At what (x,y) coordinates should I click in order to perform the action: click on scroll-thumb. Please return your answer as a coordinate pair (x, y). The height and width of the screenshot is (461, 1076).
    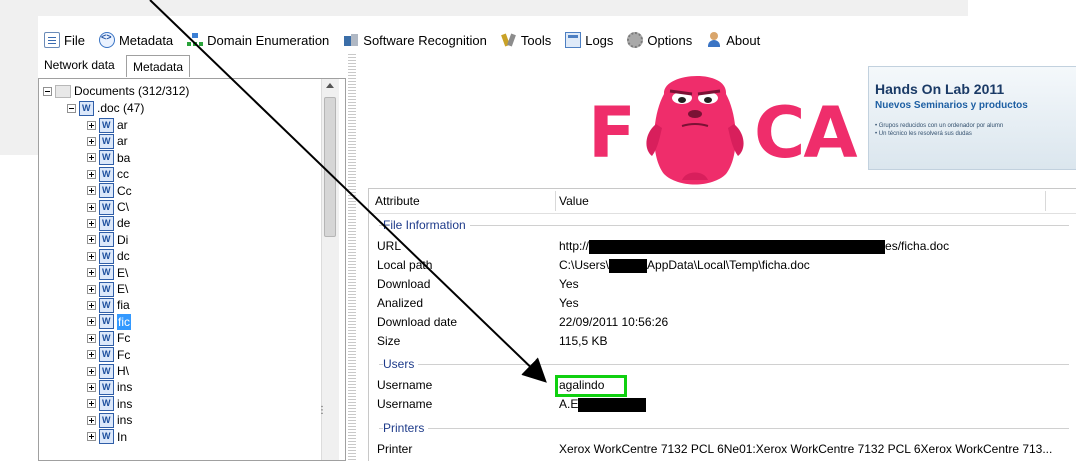
    Looking at the image, I should click on (330, 167).